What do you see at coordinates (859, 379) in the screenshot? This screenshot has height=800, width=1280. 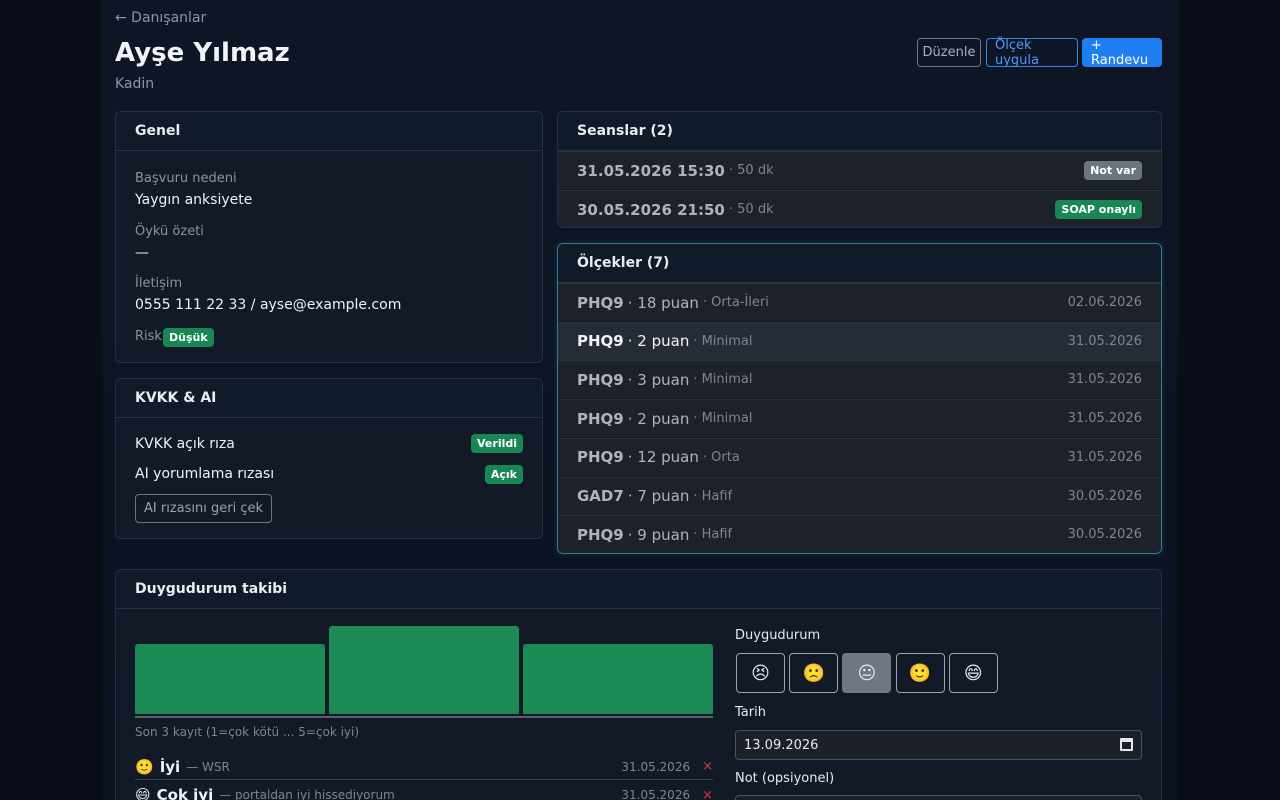 I see `scale-row: PHQ9 · 3 puan · Minimal 31.05.2026` at bounding box center [859, 379].